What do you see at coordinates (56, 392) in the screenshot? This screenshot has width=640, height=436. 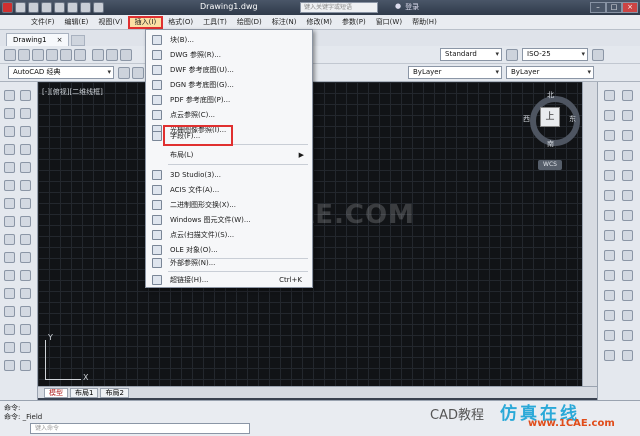 I see `tab-model: 模型` at bounding box center [56, 392].